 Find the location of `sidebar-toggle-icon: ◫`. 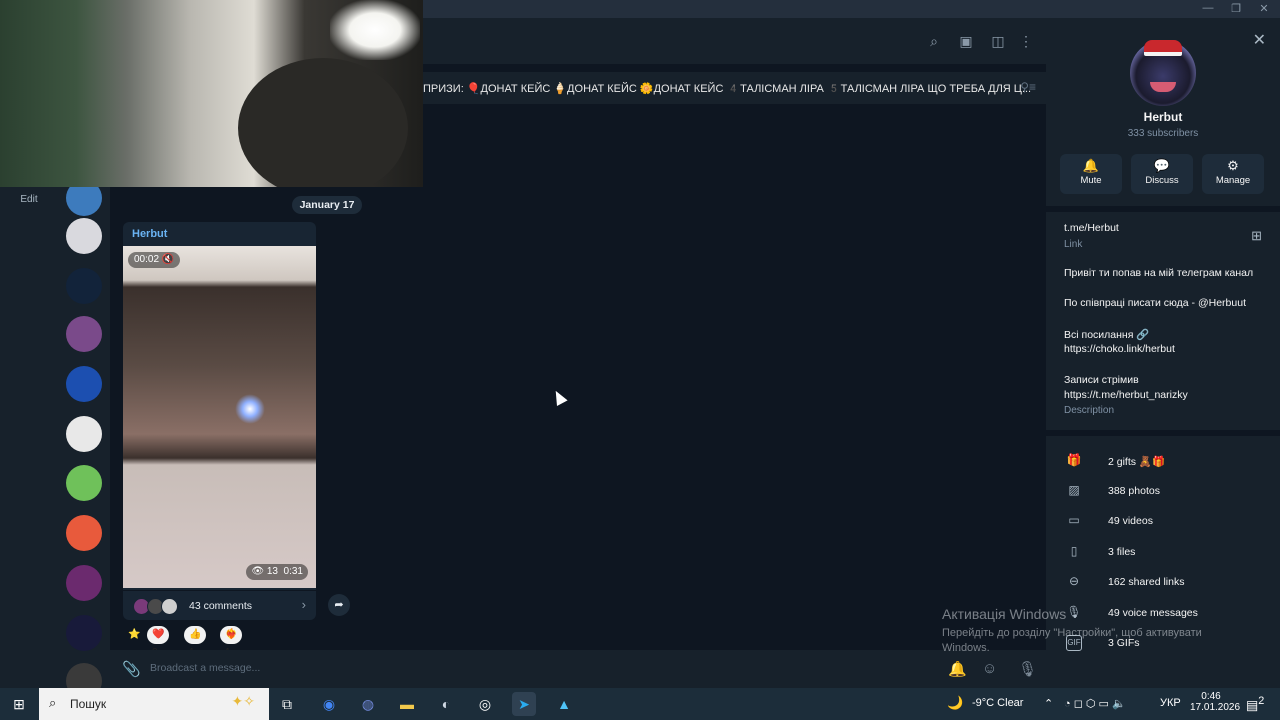

sidebar-toggle-icon: ◫ is located at coordinates (998, 41).